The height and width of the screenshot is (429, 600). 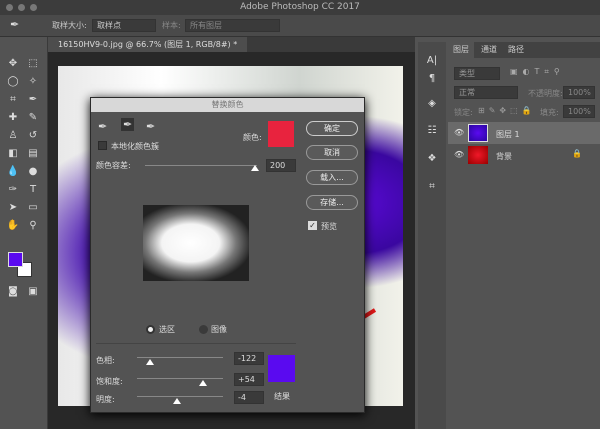 I want to click on brush-tool-icon: ✎, so click(x=33, y=118).